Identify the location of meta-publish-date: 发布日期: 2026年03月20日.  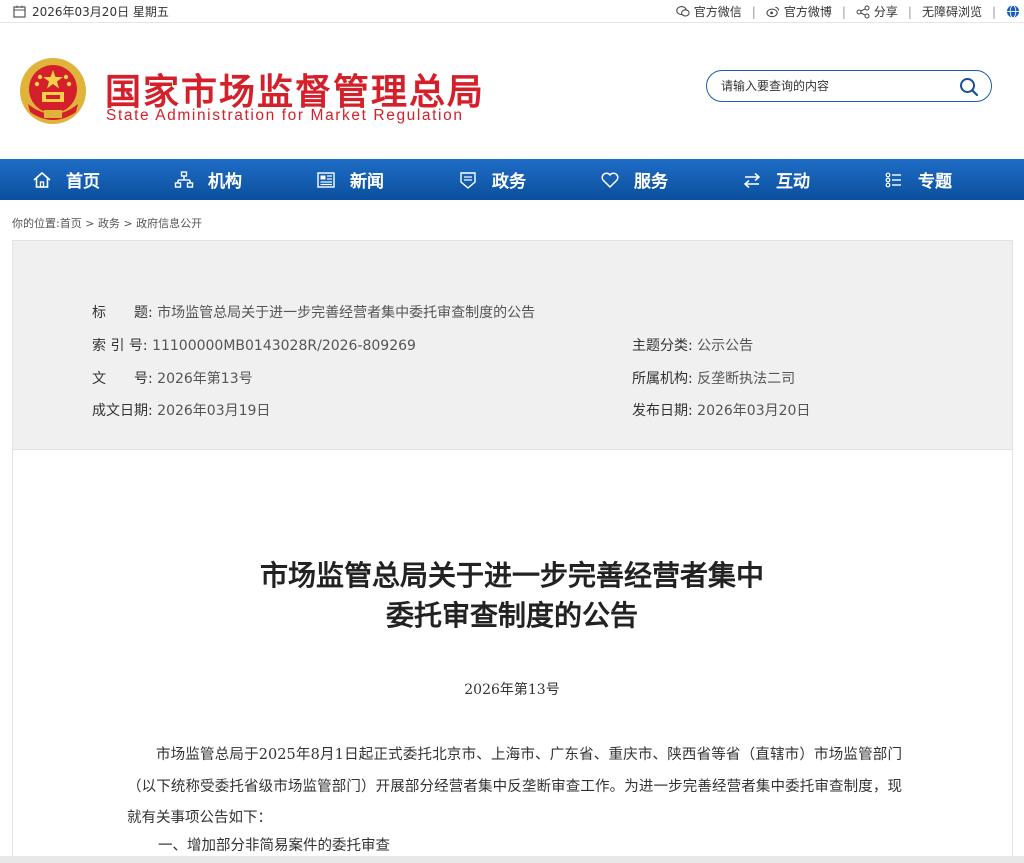
(721, 411).